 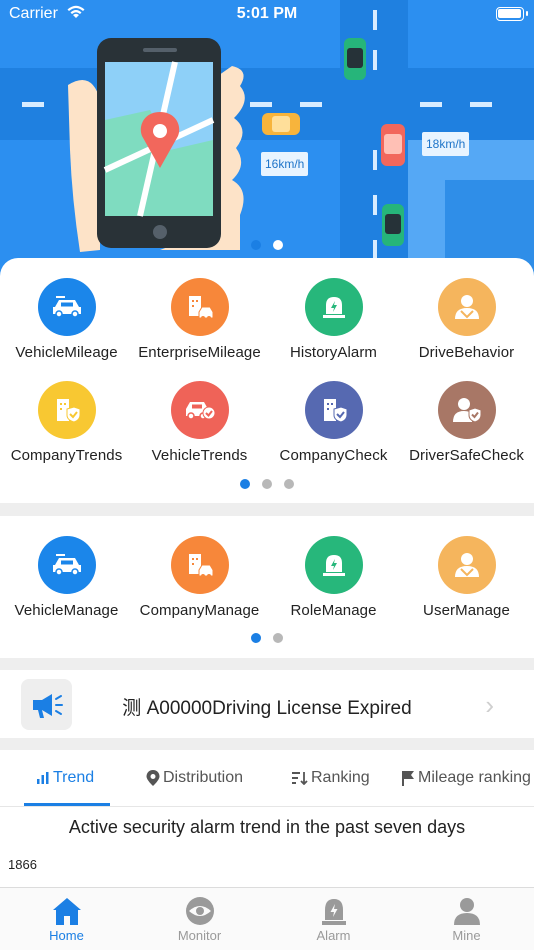 I want to click on tab-ranking: Ranking, so click(x=331, y=778).